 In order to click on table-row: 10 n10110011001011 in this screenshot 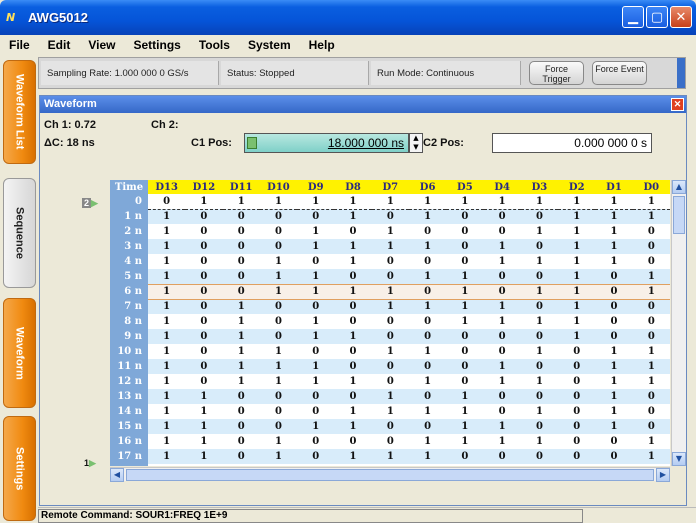, I will do `click(390, 351)`.